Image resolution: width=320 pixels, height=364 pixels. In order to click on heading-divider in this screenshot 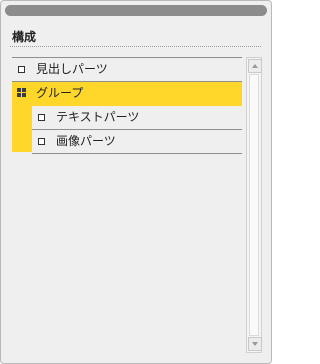, I will do `click(135, 46)`.